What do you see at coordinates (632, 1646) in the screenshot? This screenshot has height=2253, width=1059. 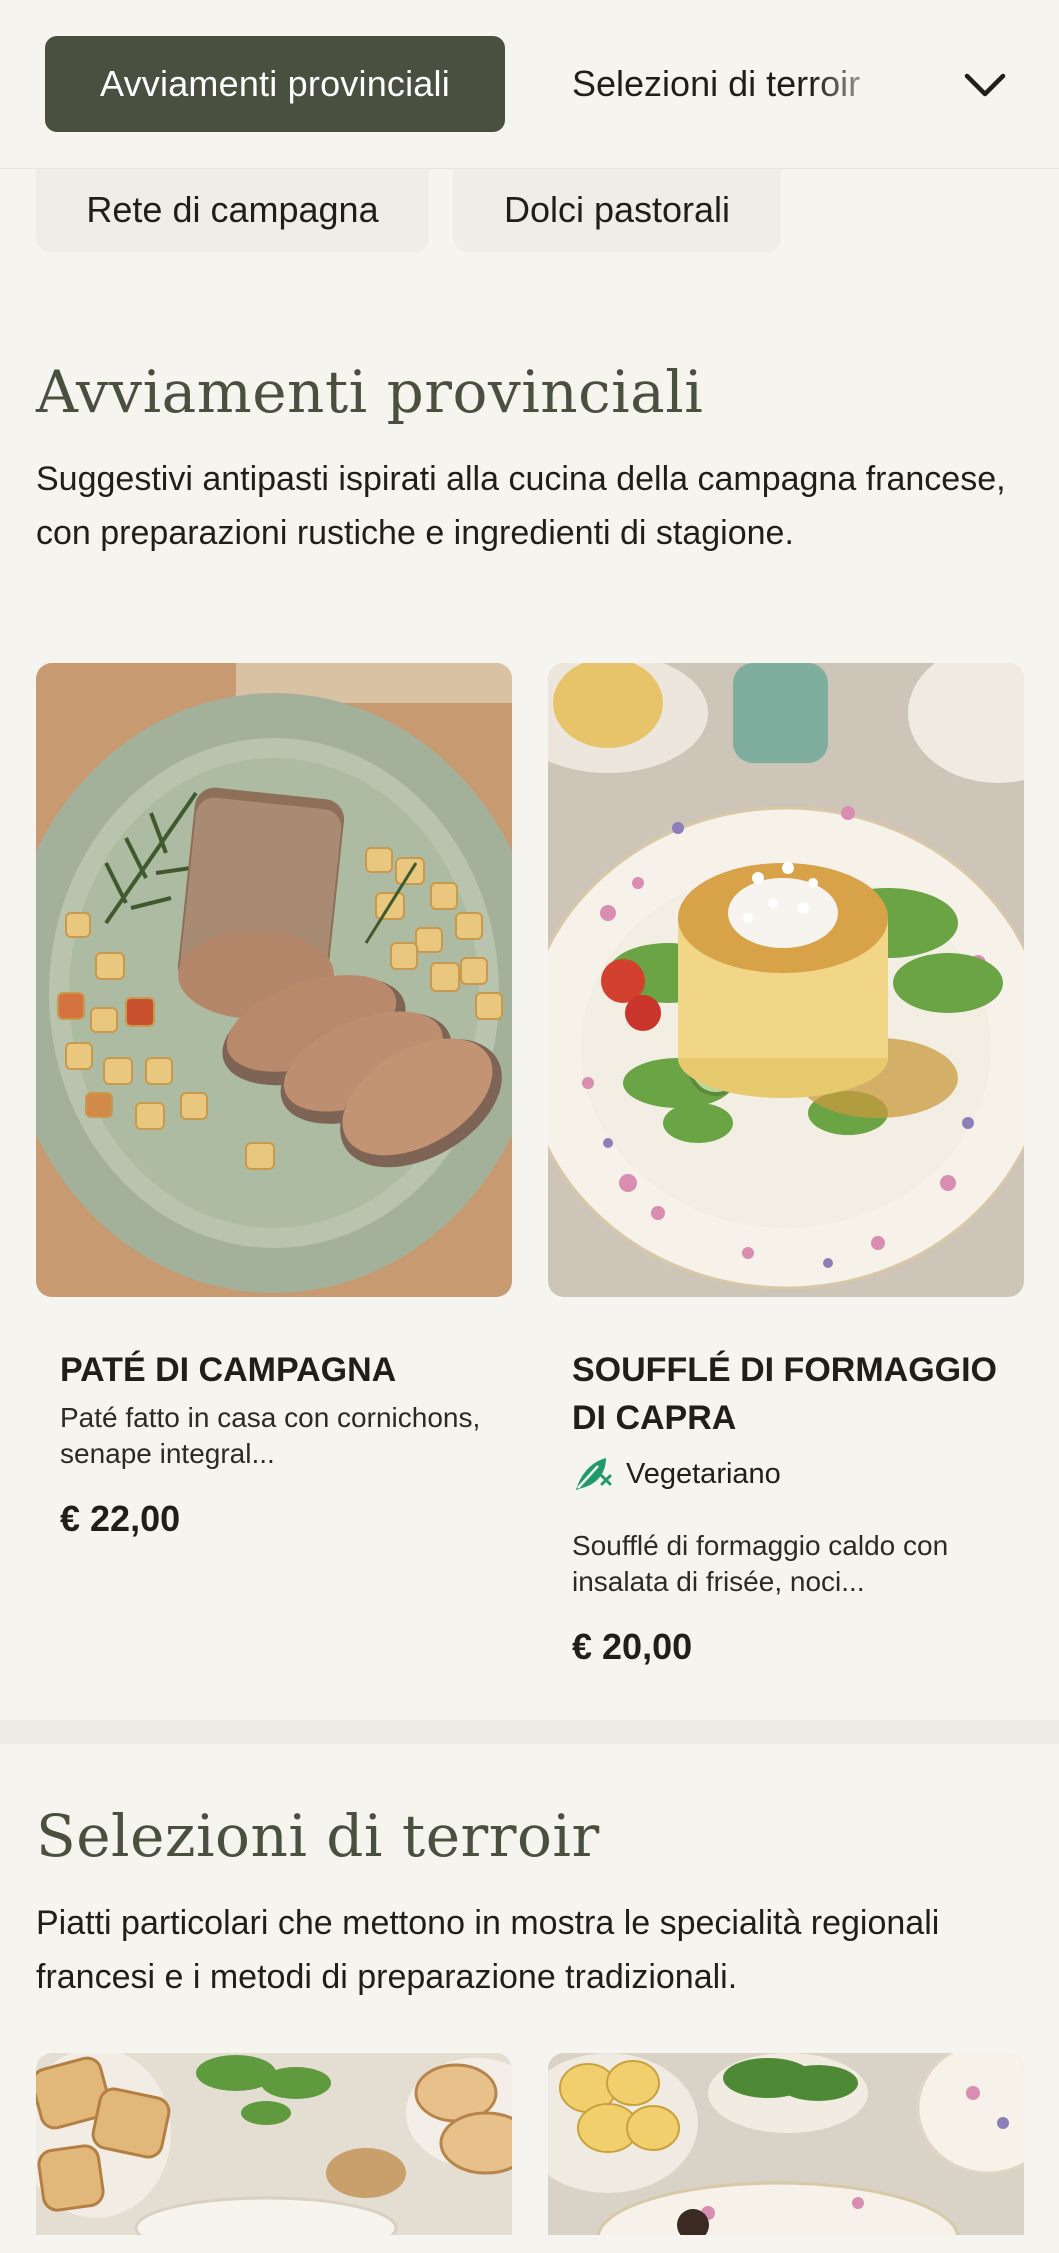 I see `menu-item-price: € 20,00` at bounding box center [632, 1646].